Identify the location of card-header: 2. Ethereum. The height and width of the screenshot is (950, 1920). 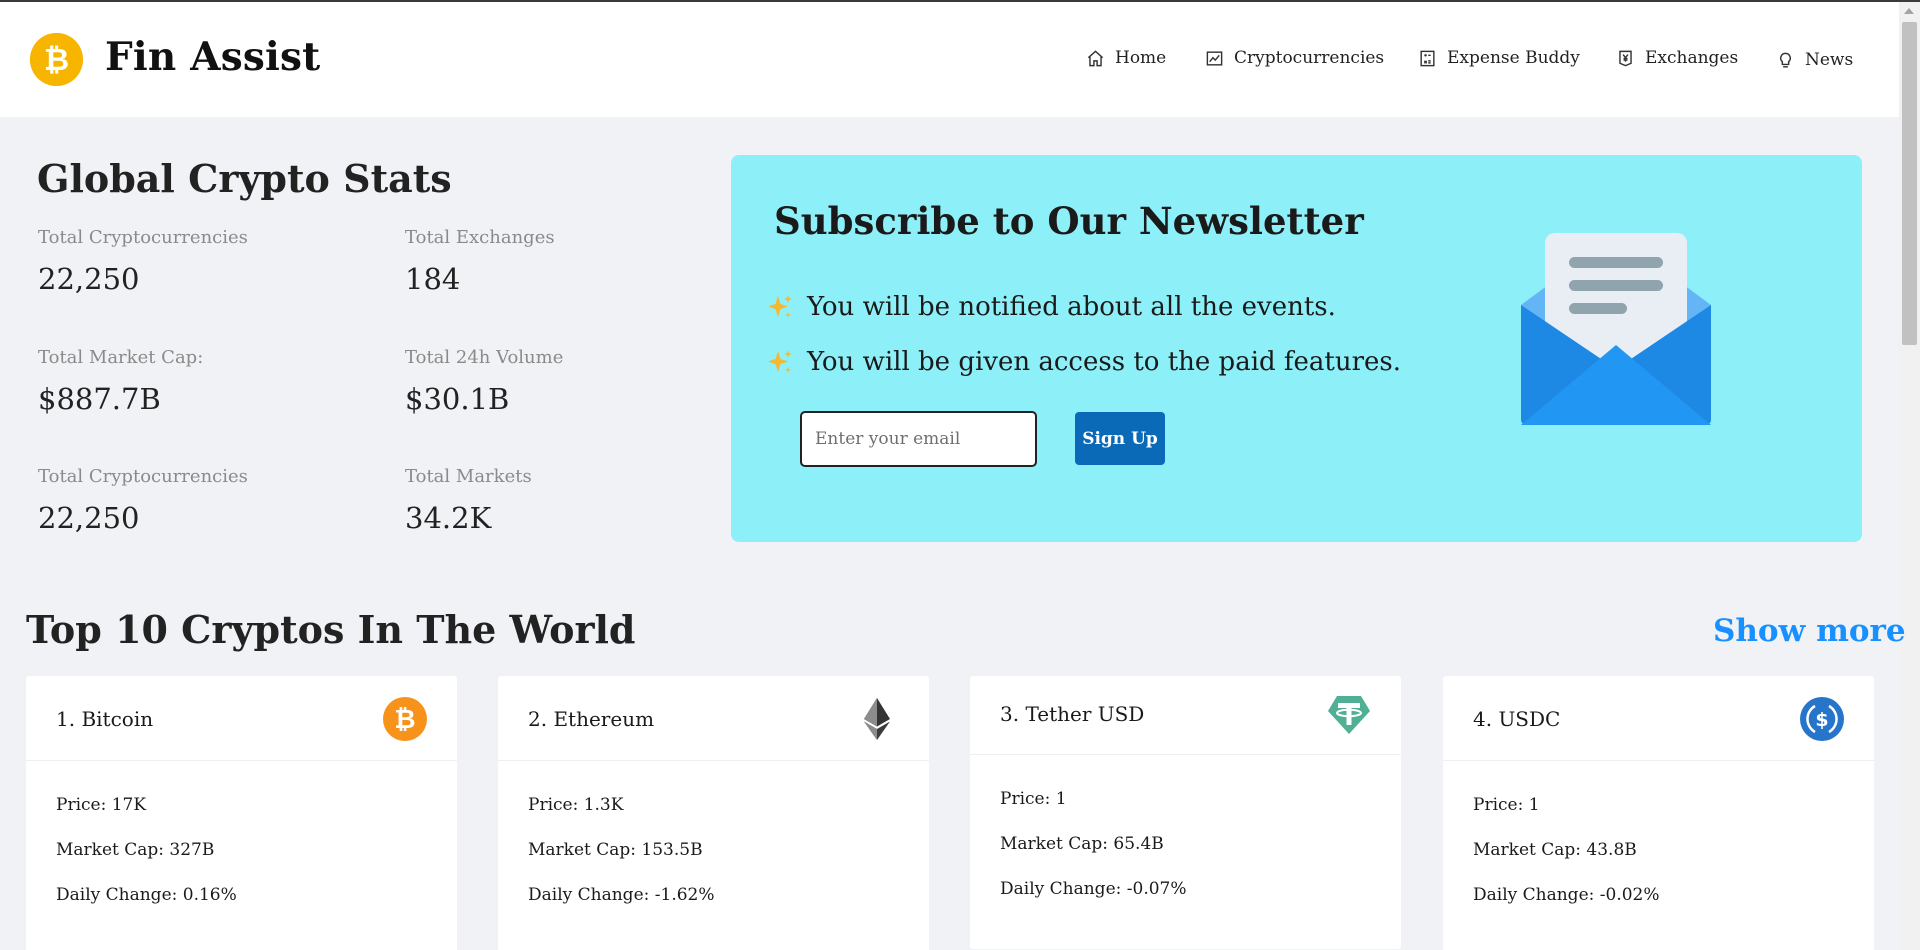
(713, 718).